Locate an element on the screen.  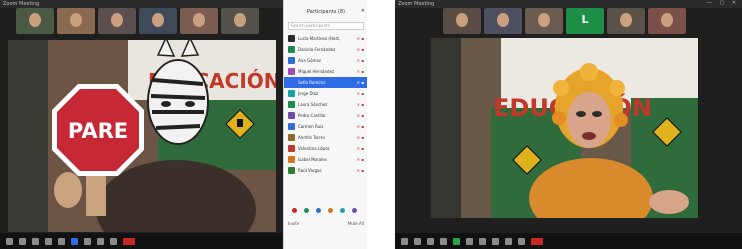
more-icon is located at coordinates (521, 241).